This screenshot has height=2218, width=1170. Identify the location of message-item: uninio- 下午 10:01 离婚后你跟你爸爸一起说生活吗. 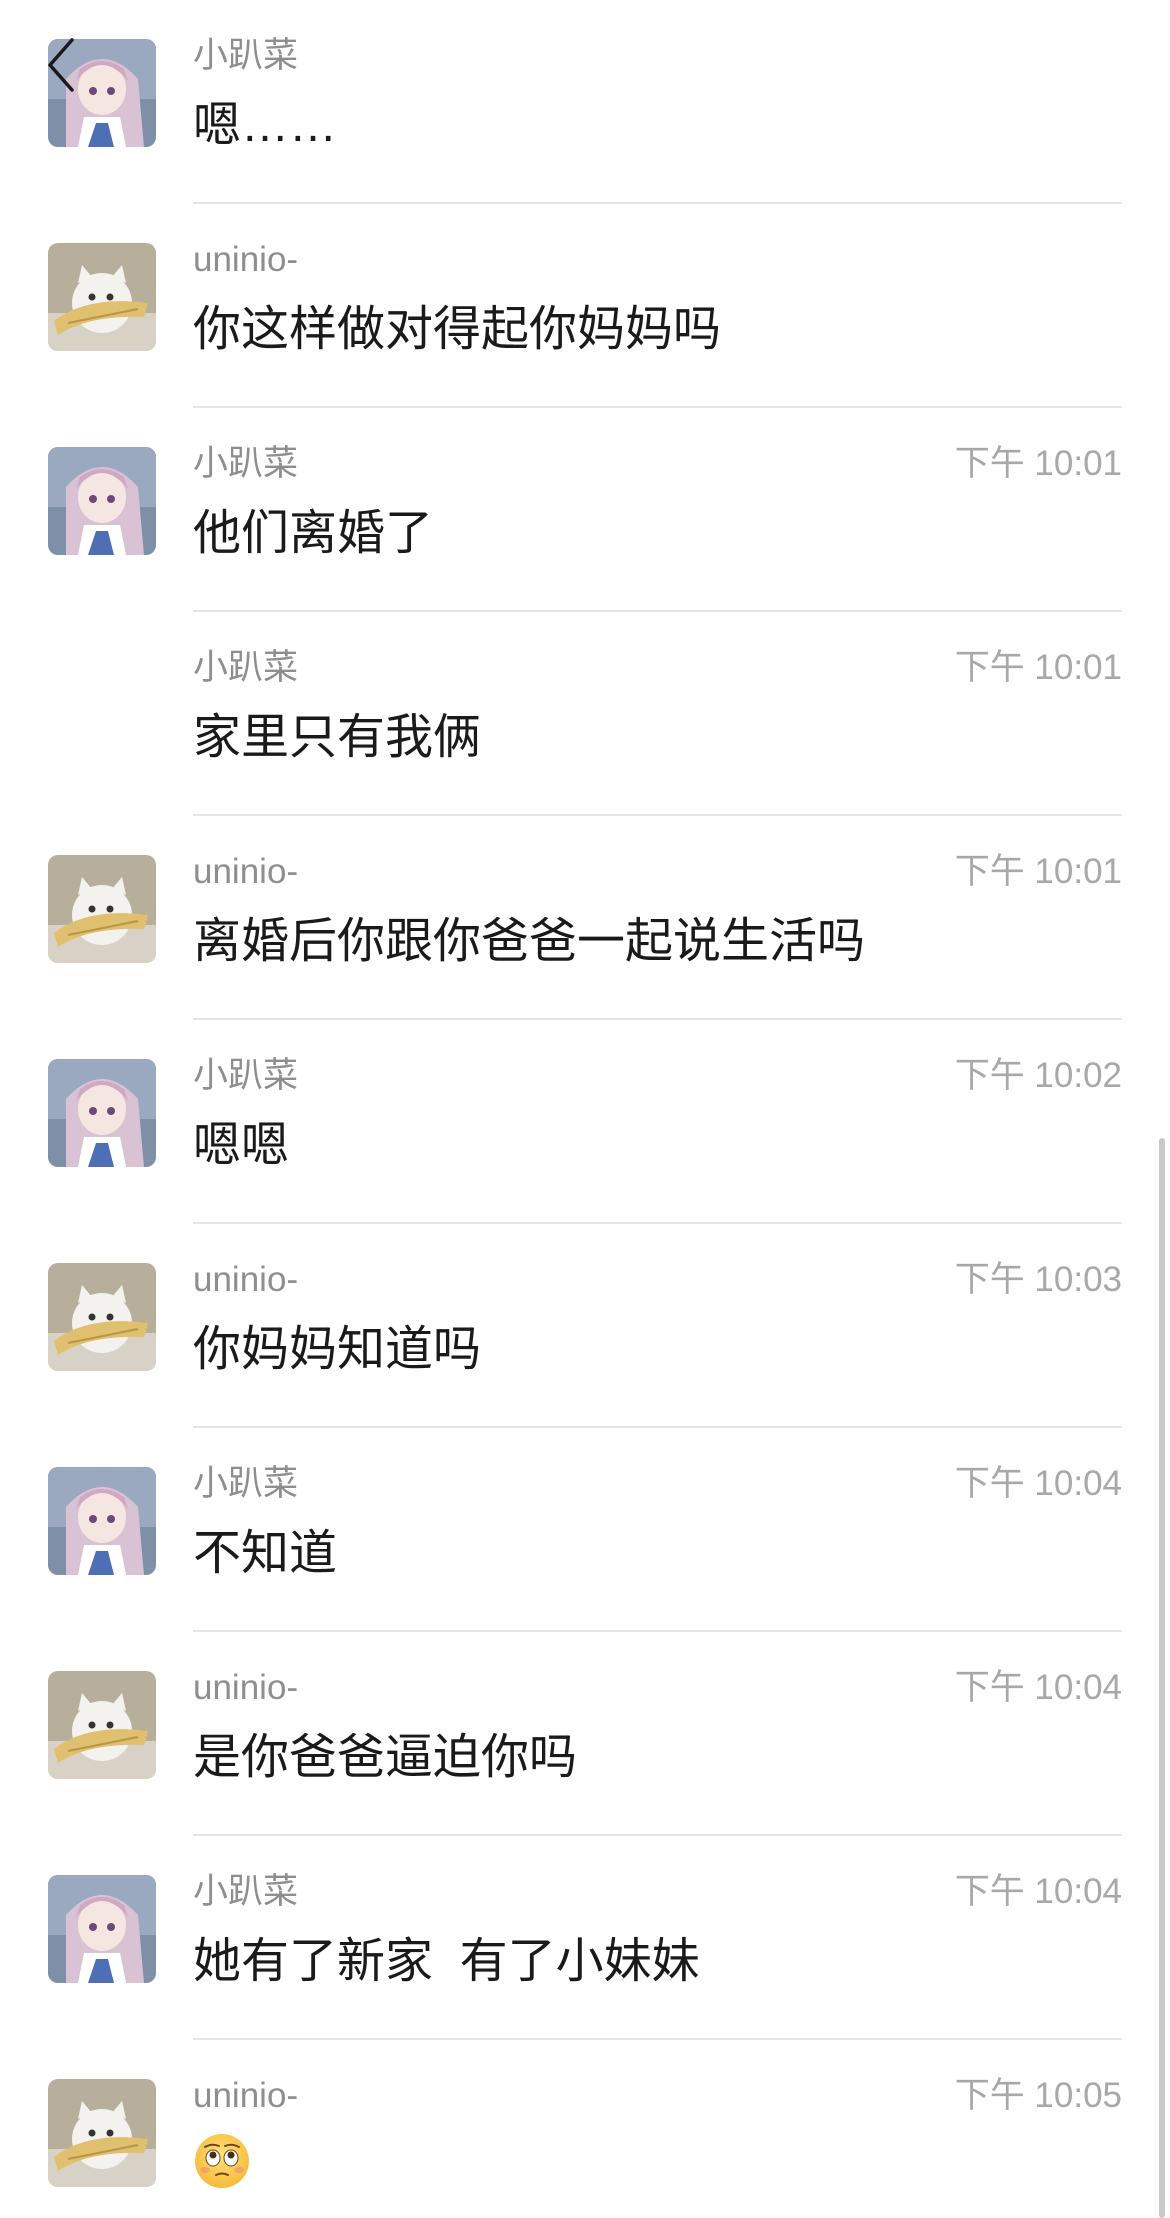
(585, 918).